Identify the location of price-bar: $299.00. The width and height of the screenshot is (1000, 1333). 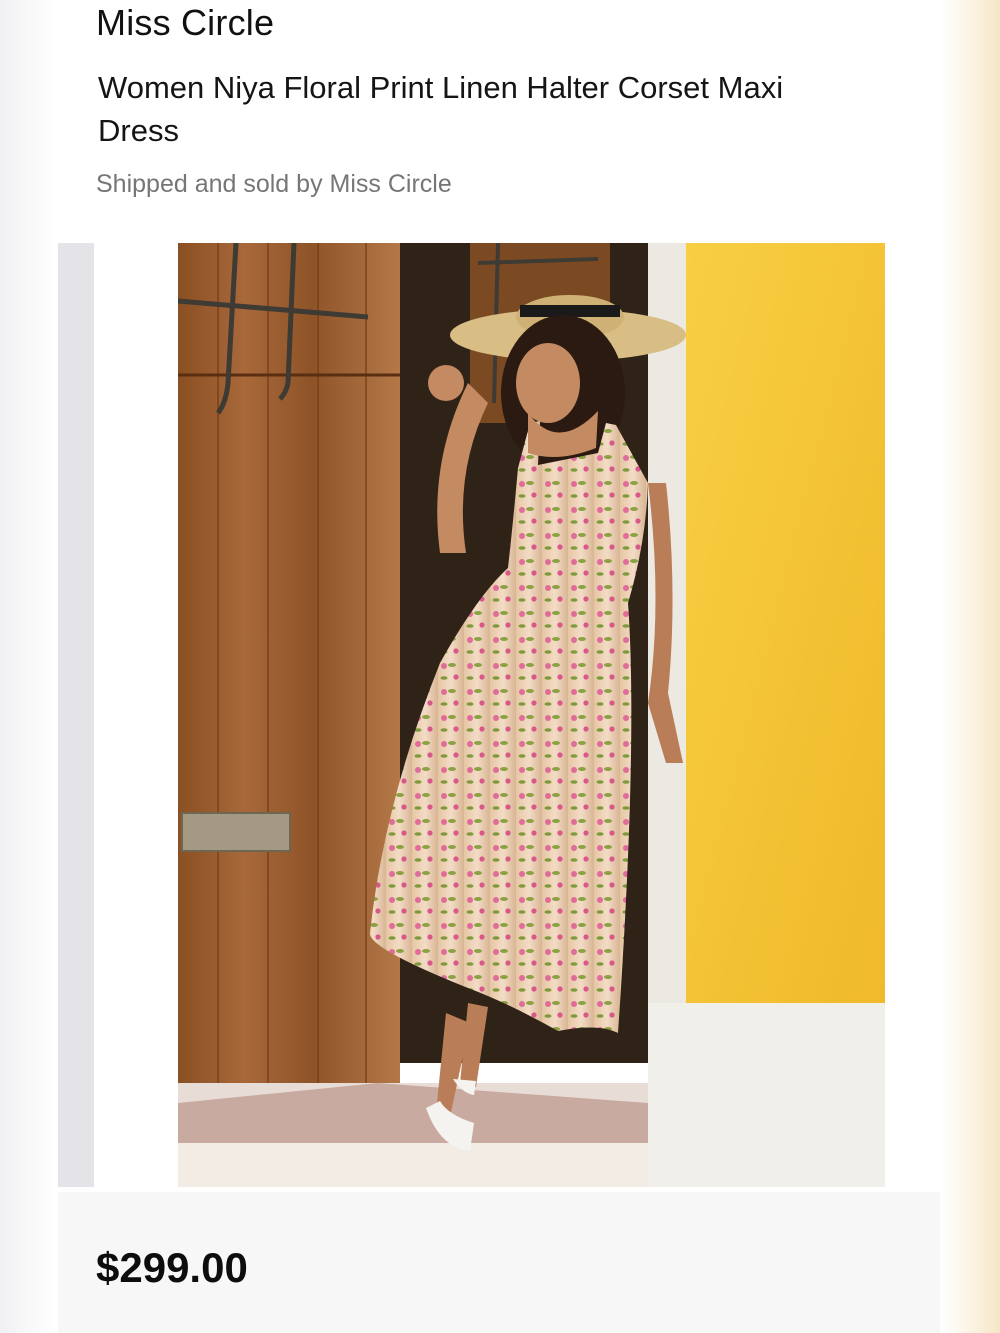
(499, 1262).